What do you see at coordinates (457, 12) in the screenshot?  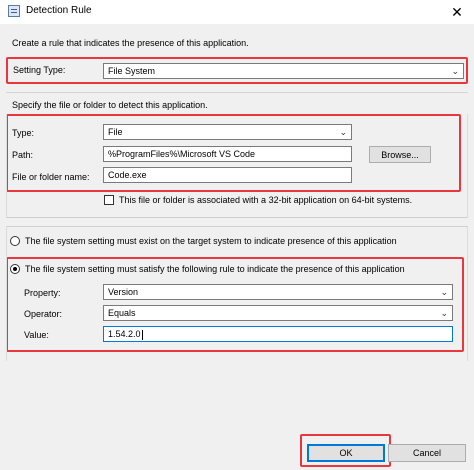 I see `close-button: ✕` at bounding box center [457, 12].